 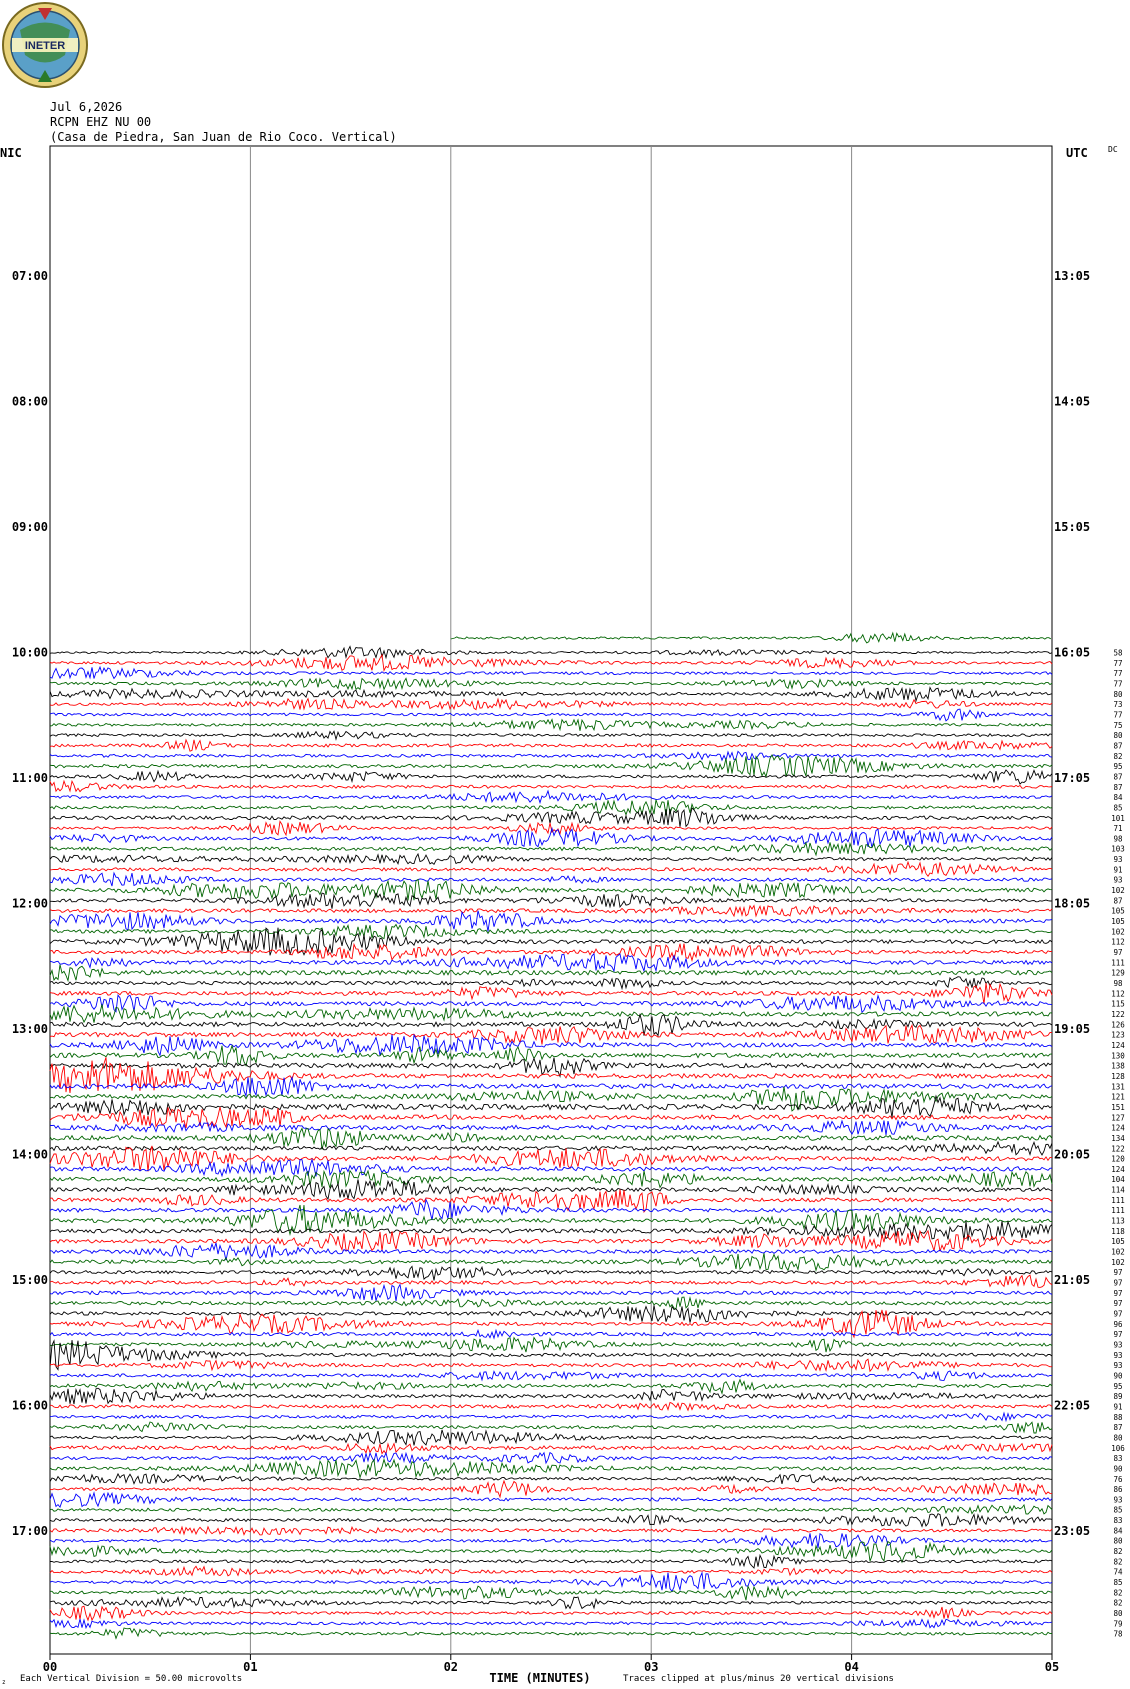 What do you see at coordinates (1117, 725) in the screenshot?
I see `trace-value-label: 75` at bounding box center [1117, 725].